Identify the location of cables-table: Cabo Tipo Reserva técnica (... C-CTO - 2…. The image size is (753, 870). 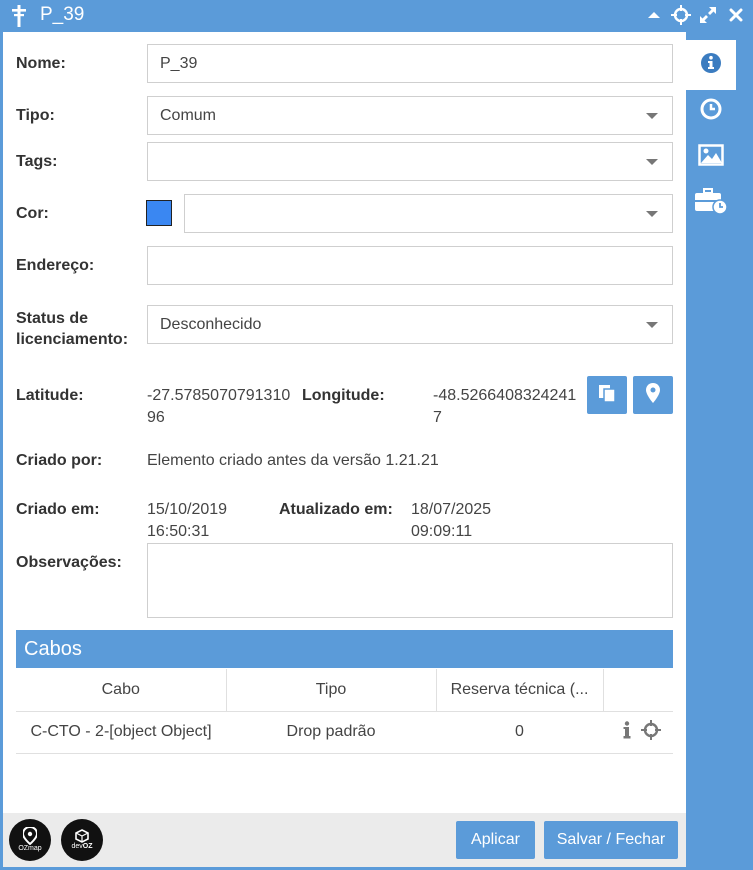
(344, 711).